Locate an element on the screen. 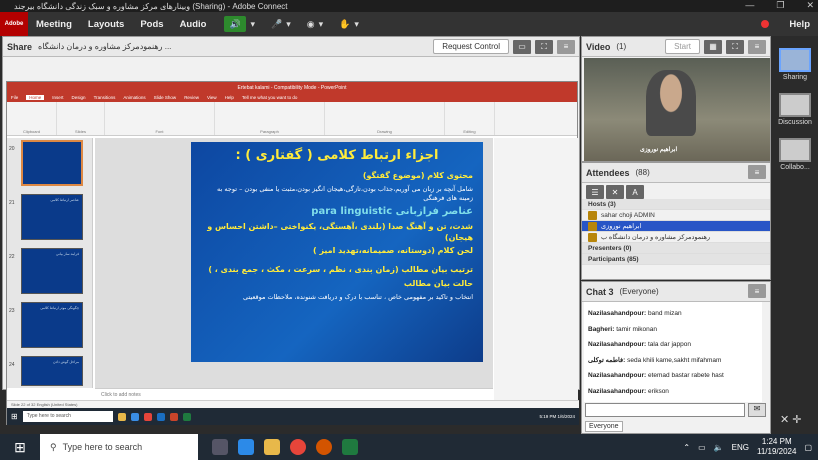  attendee-name: رهنمودمرکز مشاوره و درمان دانشگاه ب is located at coordinates (656, 237).